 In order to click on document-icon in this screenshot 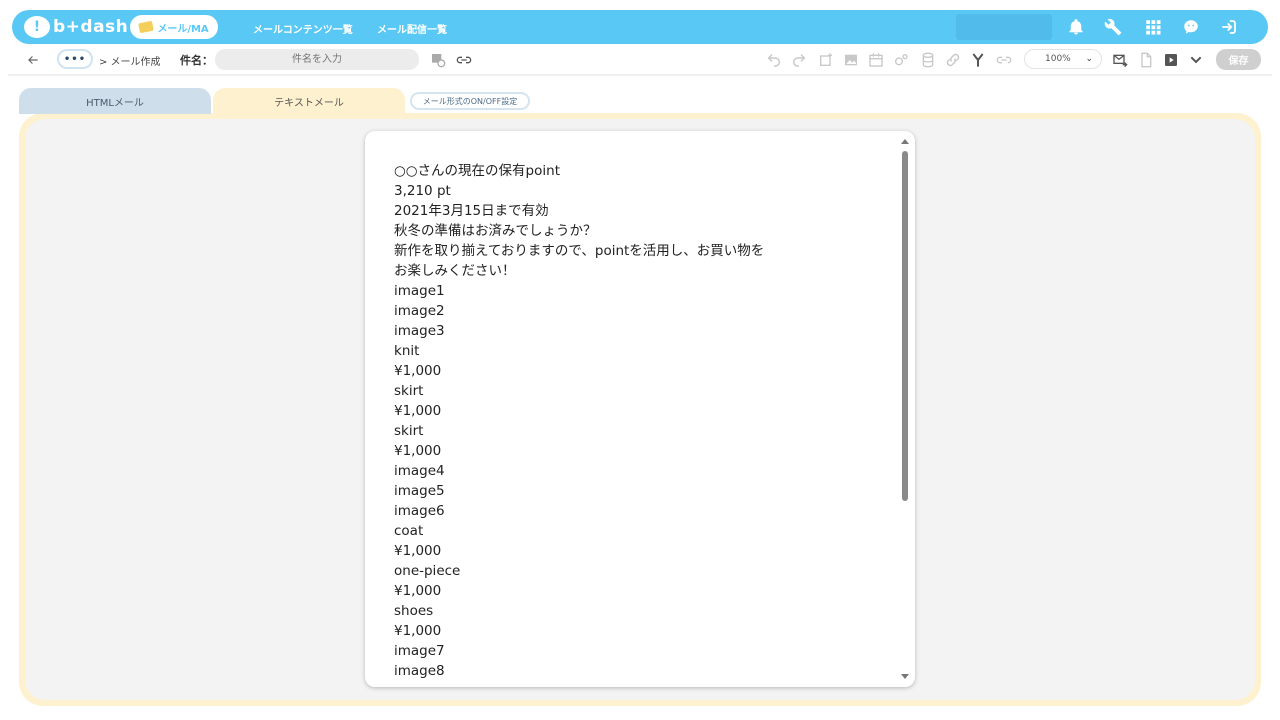, I will do `click(1146, 60)`.